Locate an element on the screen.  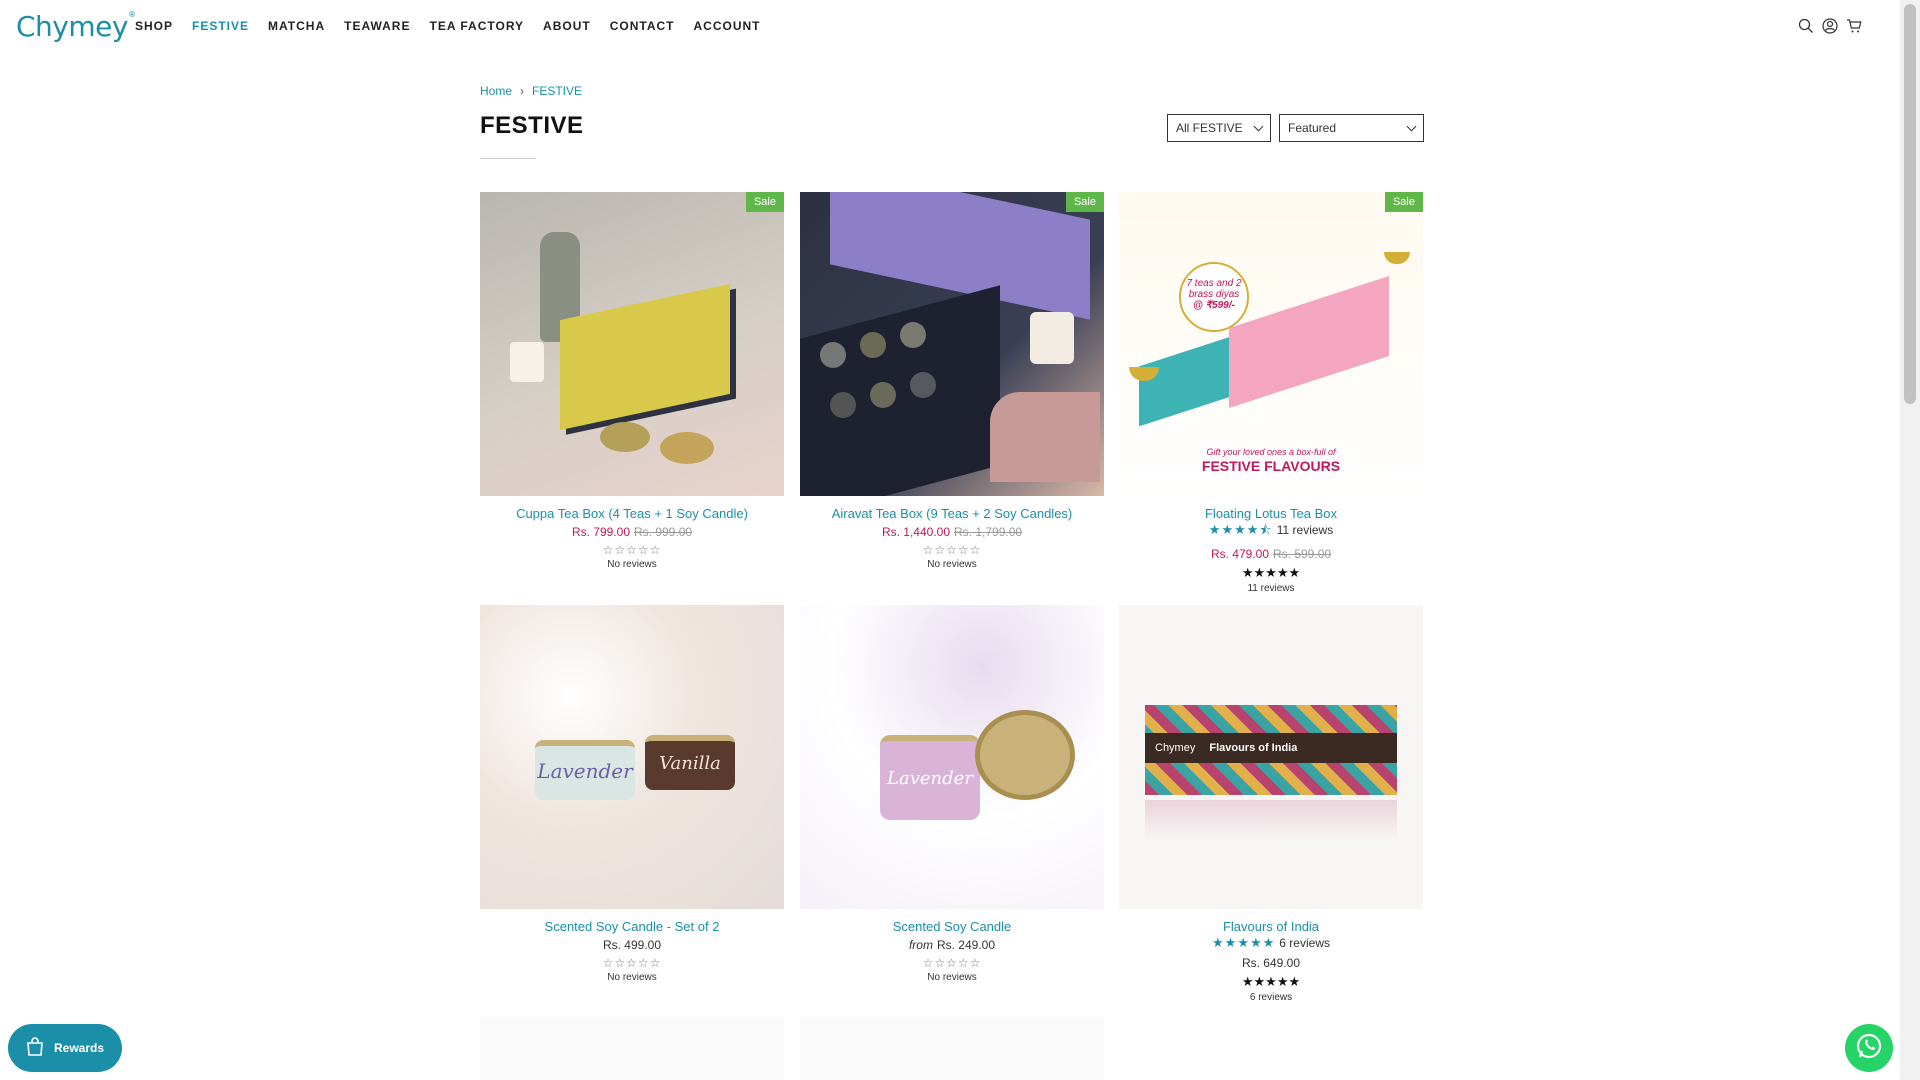
breadcrumb-current: FESTIVE is located at coordinates (557, 91).